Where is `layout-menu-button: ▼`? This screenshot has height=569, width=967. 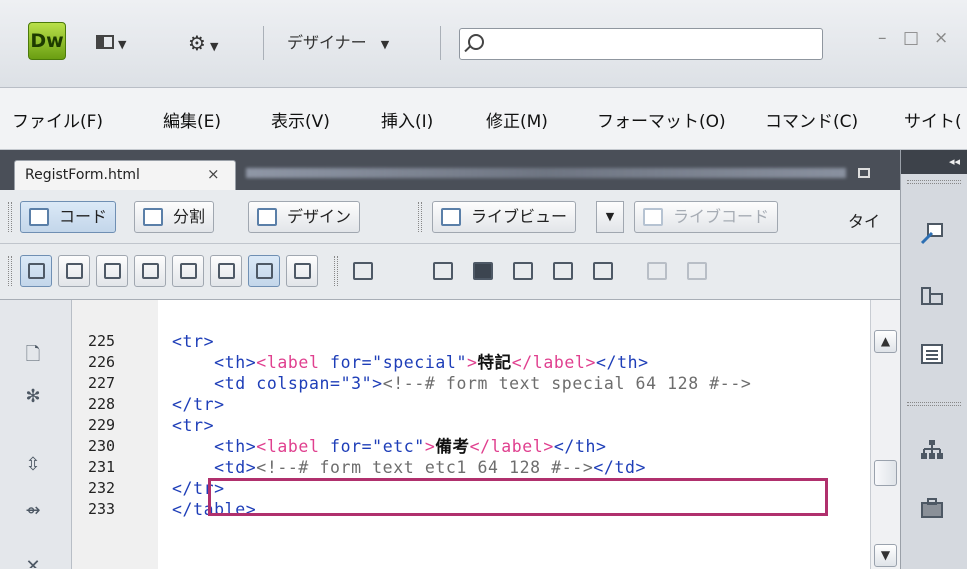 layout-menu-button: ▼ is located at coordinates (111, 43).